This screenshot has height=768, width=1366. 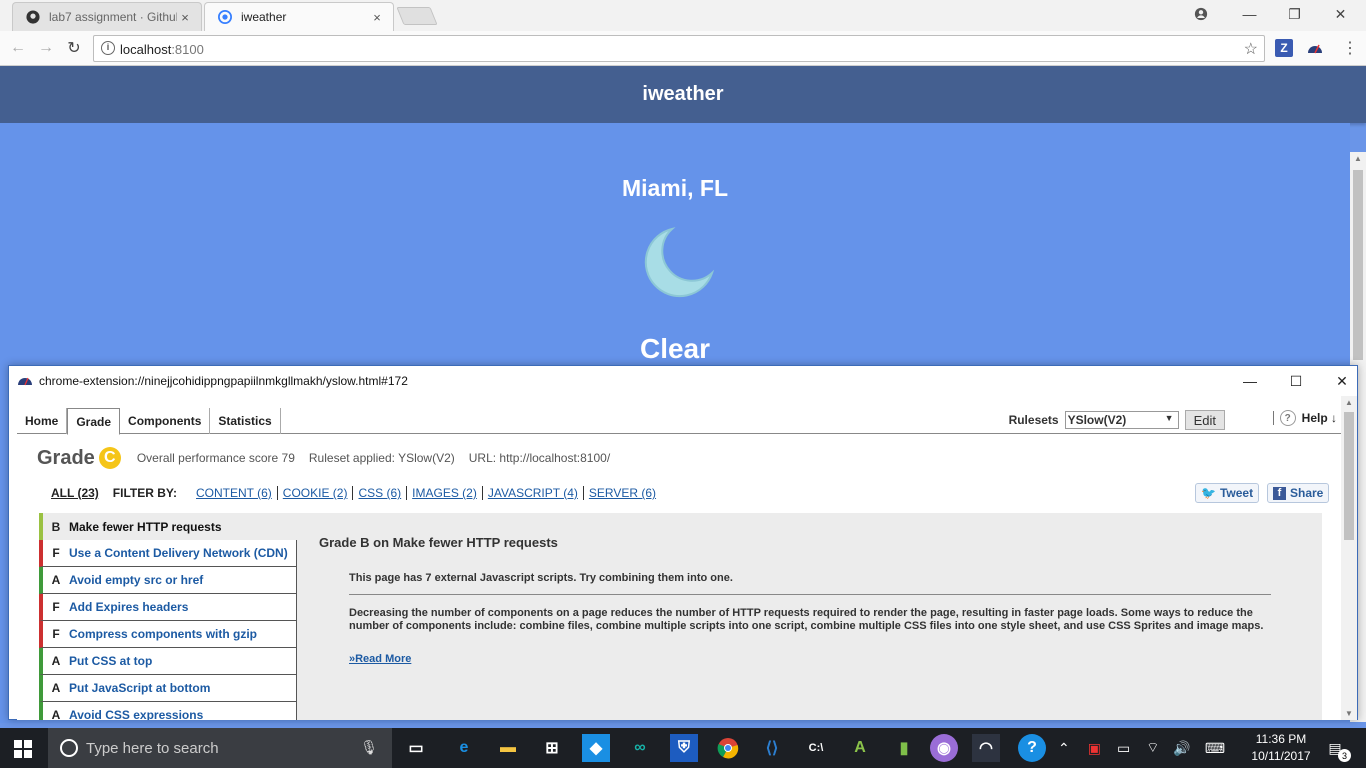 I want to click on back-arrow-icon: ←, so click(x=18, y=48).